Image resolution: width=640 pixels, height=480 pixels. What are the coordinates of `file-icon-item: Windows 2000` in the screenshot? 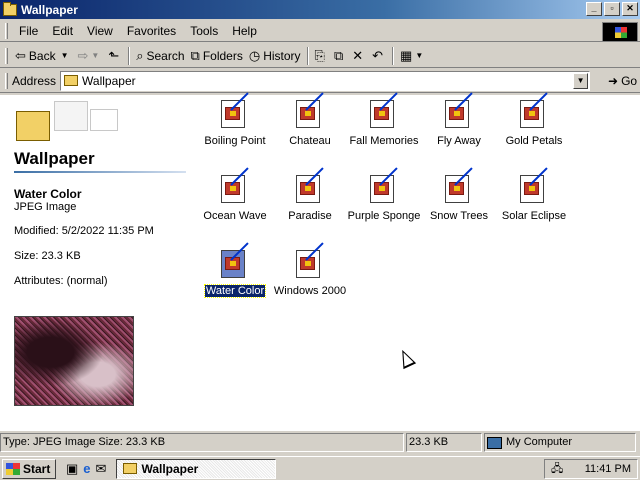 It's located at (310, 269).